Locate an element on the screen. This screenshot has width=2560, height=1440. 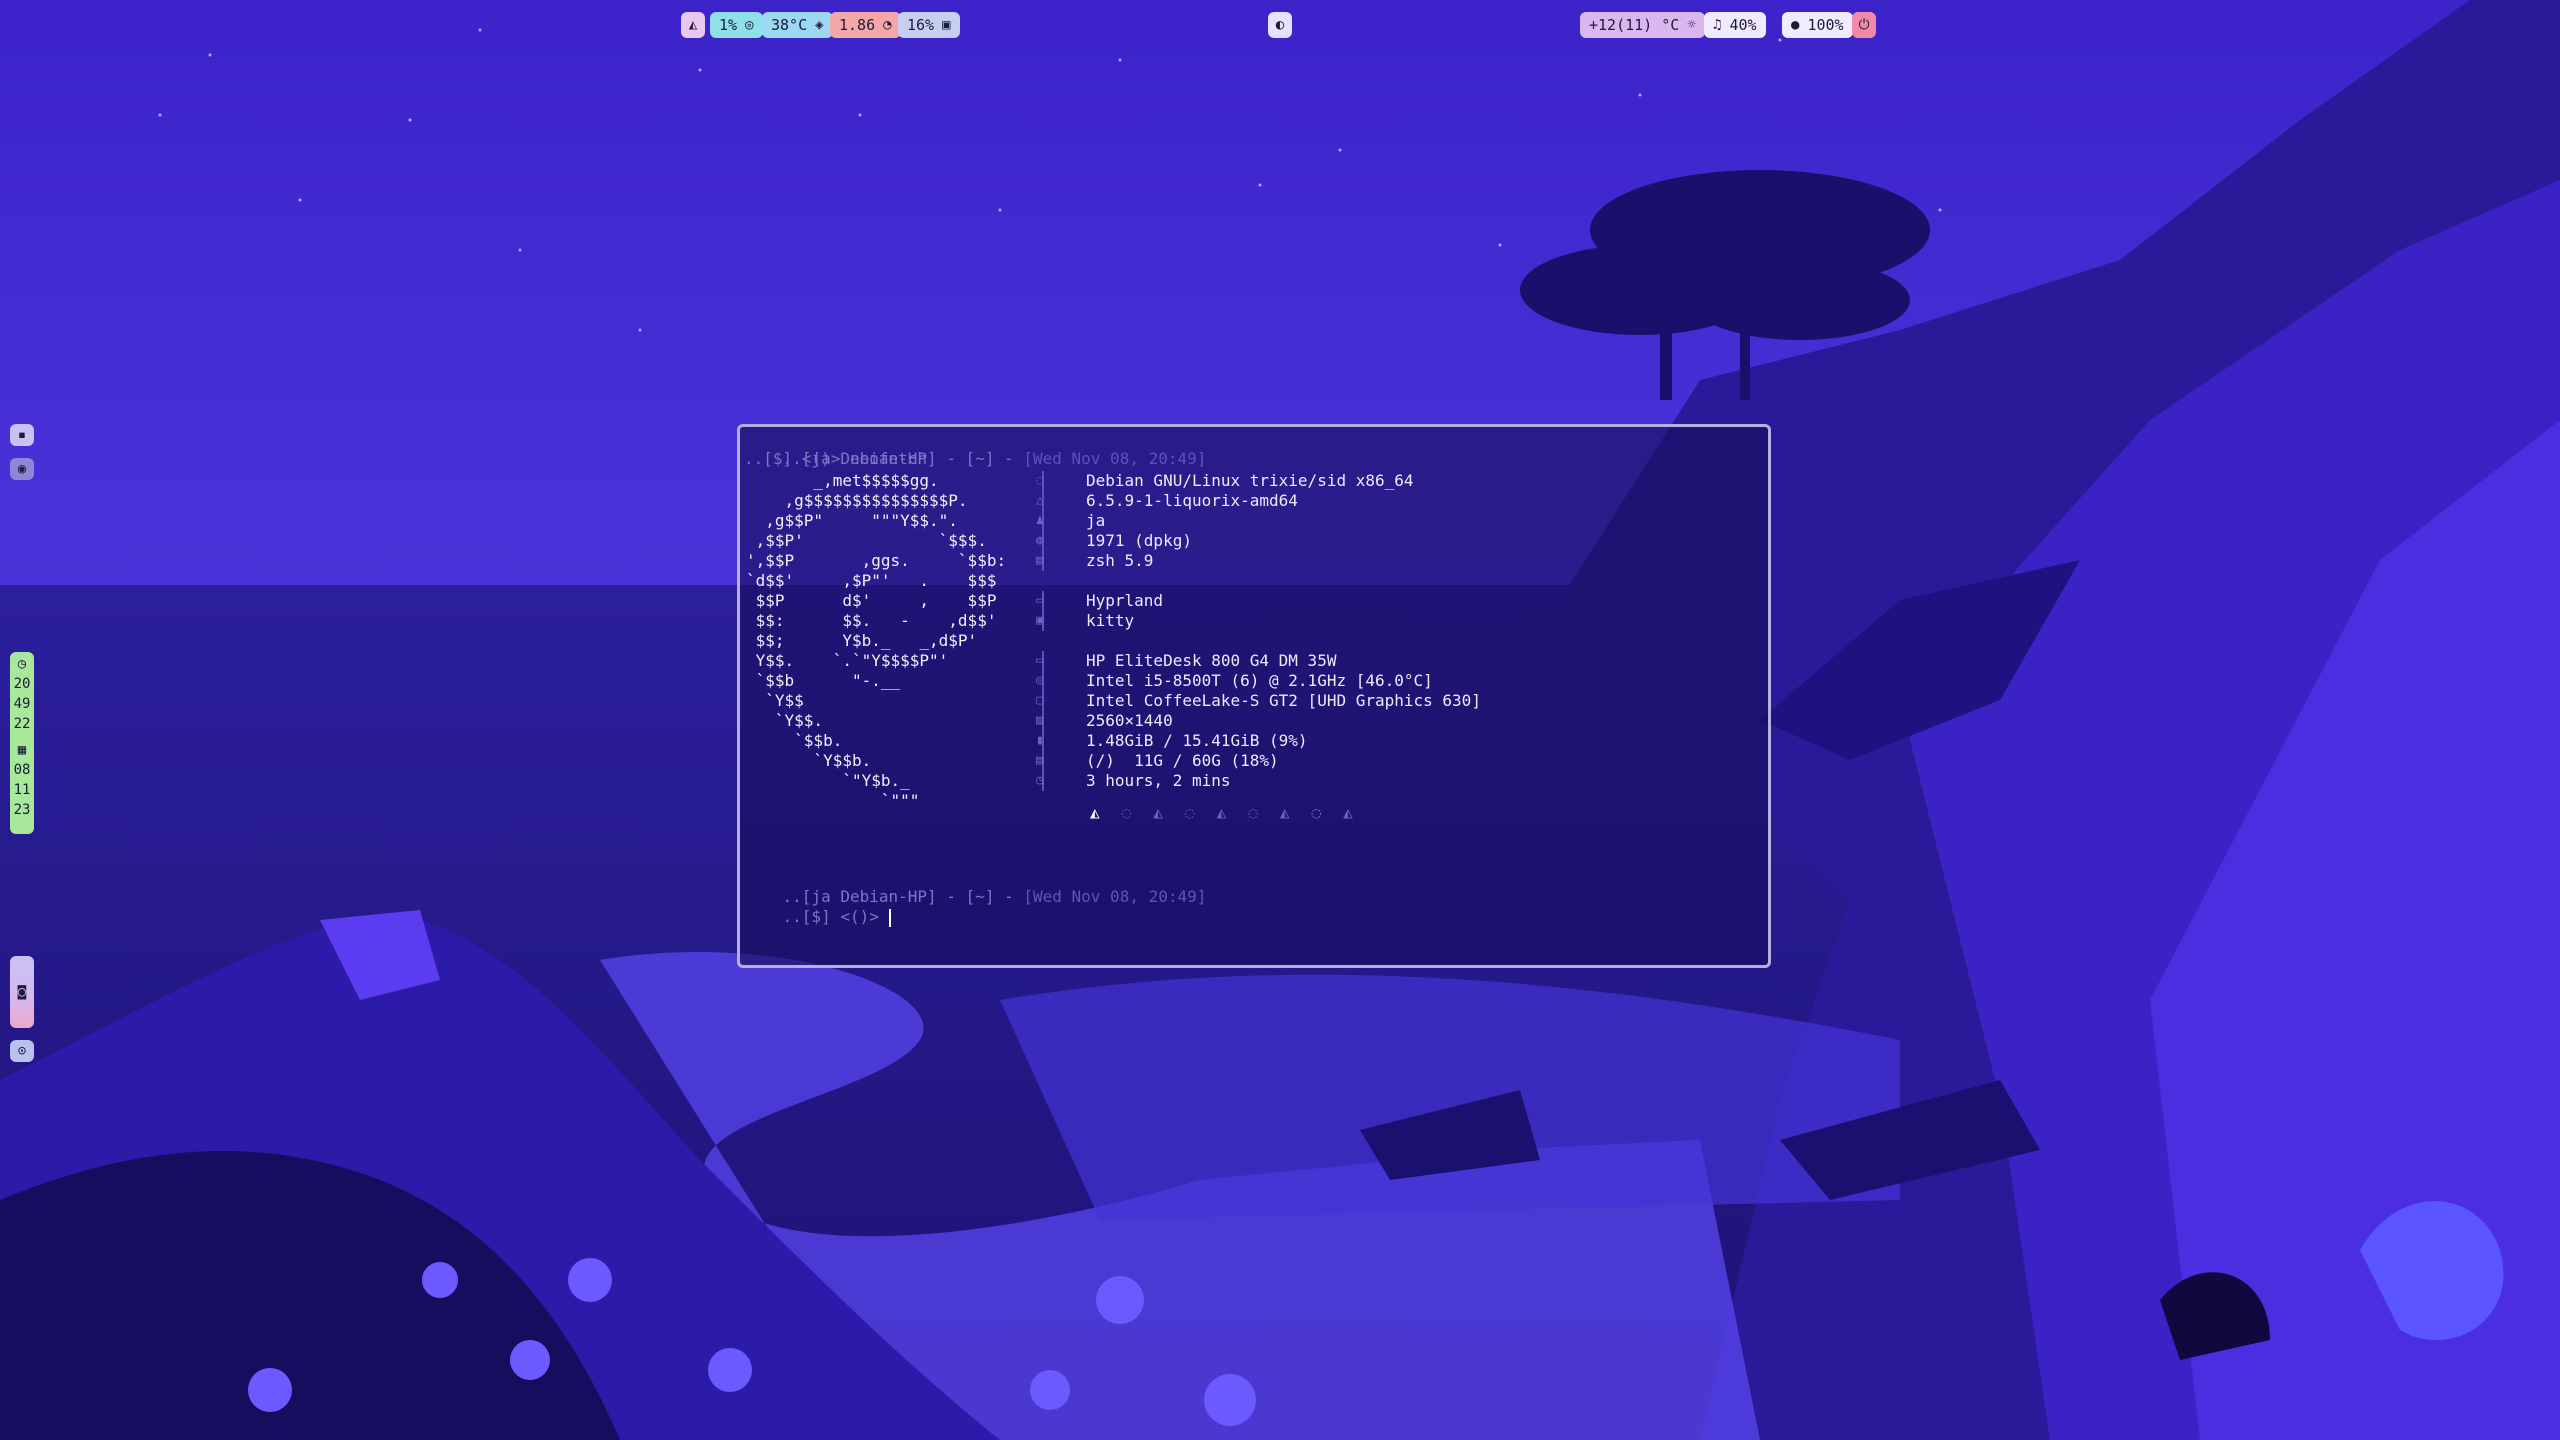
command-line-2: ..[$] <()> is located at coordinates (817, 917).